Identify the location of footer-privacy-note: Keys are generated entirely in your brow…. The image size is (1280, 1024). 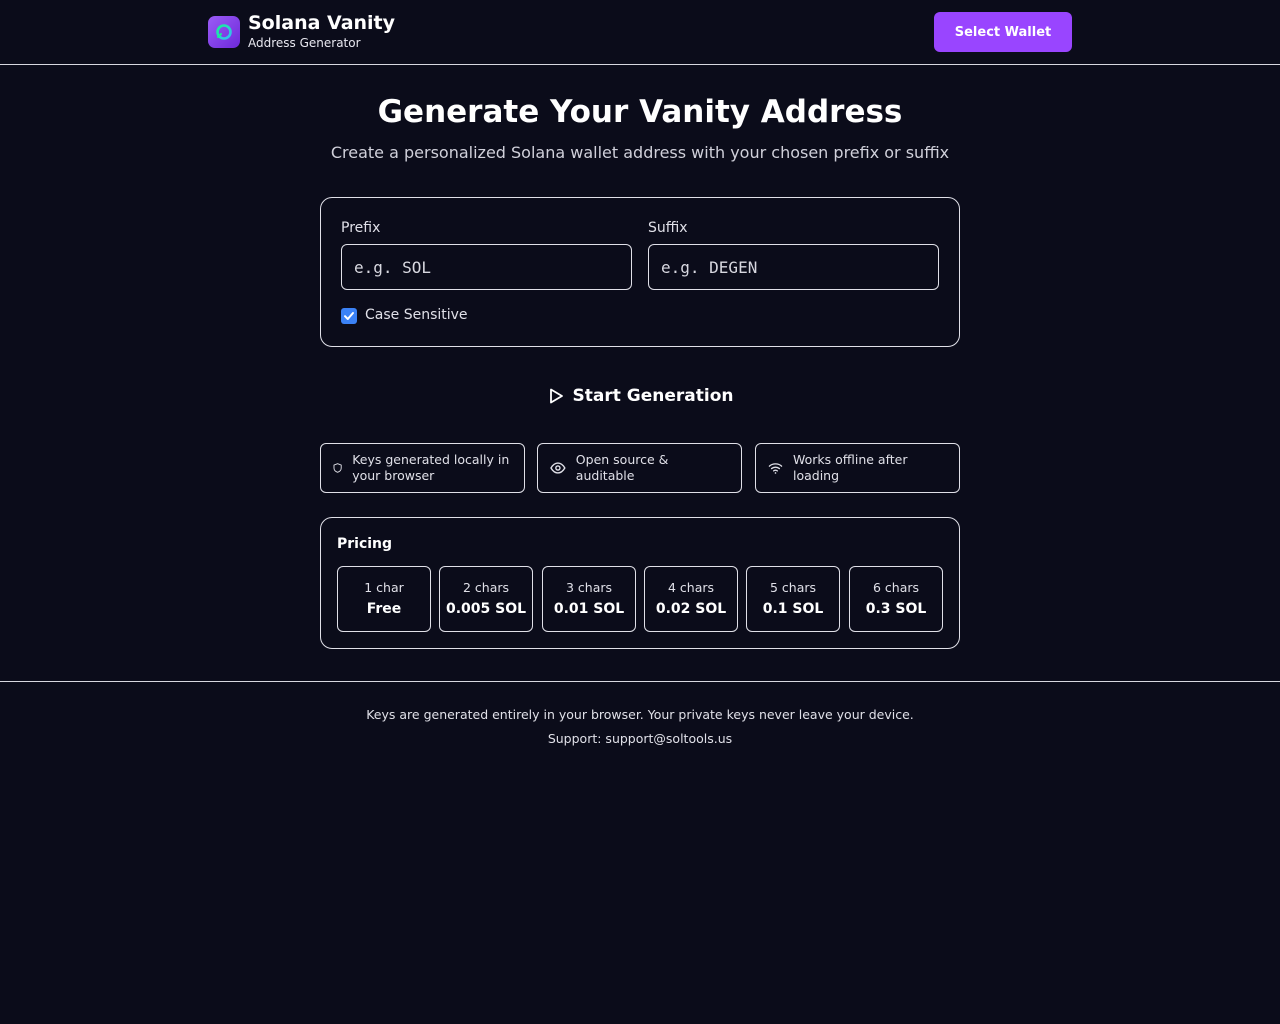
(640, 714).